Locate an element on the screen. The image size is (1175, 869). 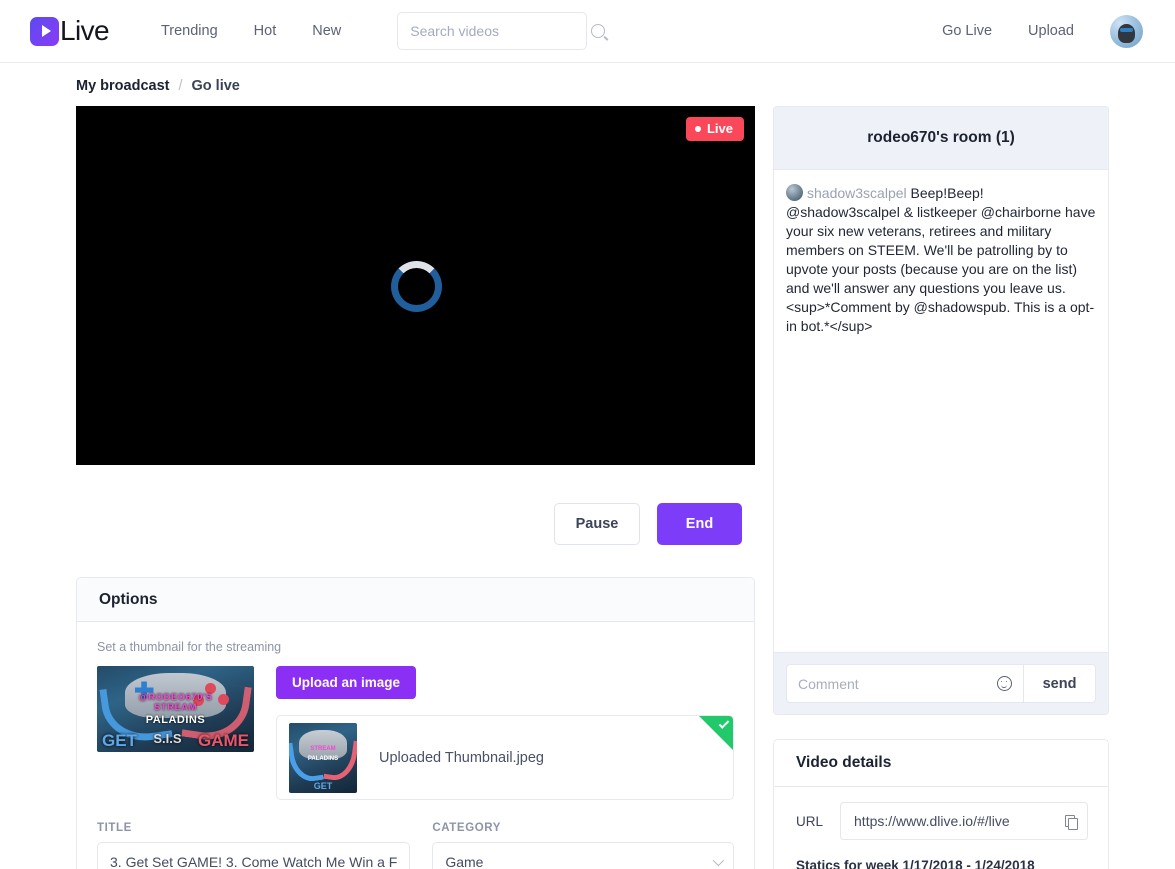
user-avatar is located at coordinates (1126, 31).